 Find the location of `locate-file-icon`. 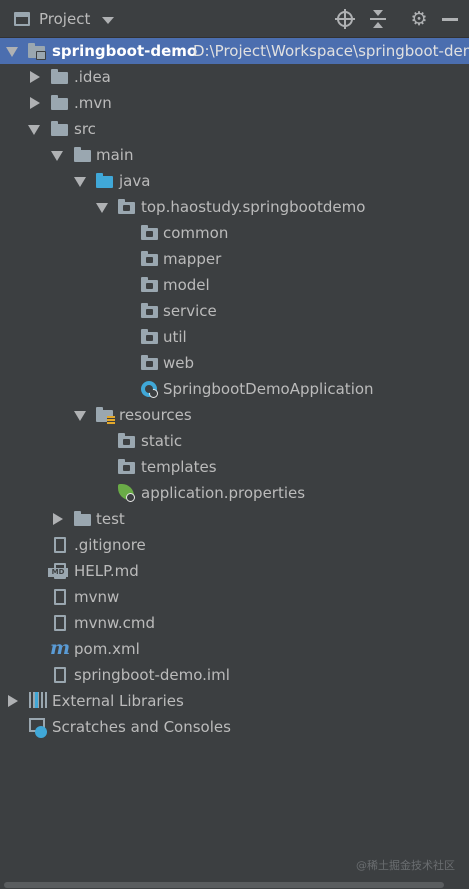

locate-file-icon is located at coordinates (345, 19).